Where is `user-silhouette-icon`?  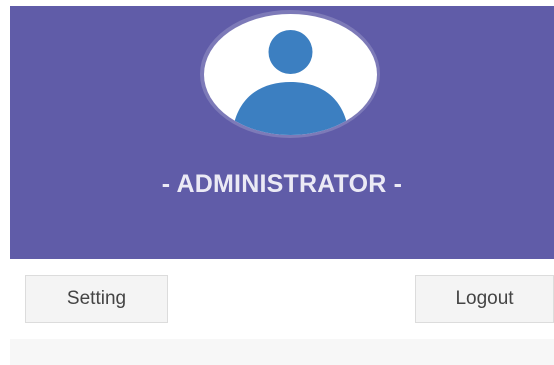
user-silhouette-icon is located at coordinates (290, 82).